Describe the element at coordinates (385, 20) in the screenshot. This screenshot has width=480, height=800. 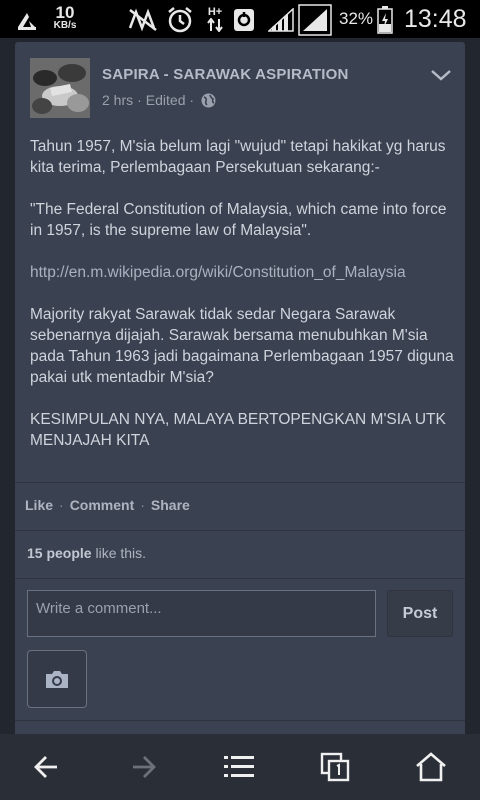
I see `battery-icon` at that location.